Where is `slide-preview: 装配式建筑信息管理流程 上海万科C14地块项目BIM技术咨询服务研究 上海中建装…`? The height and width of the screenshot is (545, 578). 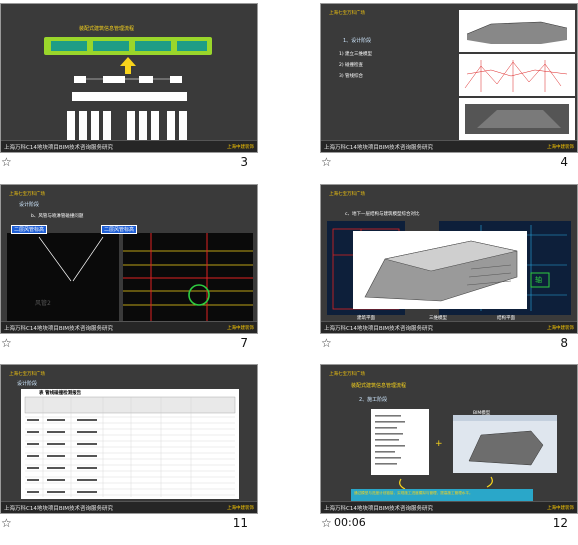 slide-preview: 装配式建筑信息管理流程 上海万科C14地块项目BIM技术咨询服务研究 上海中建装… is located at coordinates (129, 78).